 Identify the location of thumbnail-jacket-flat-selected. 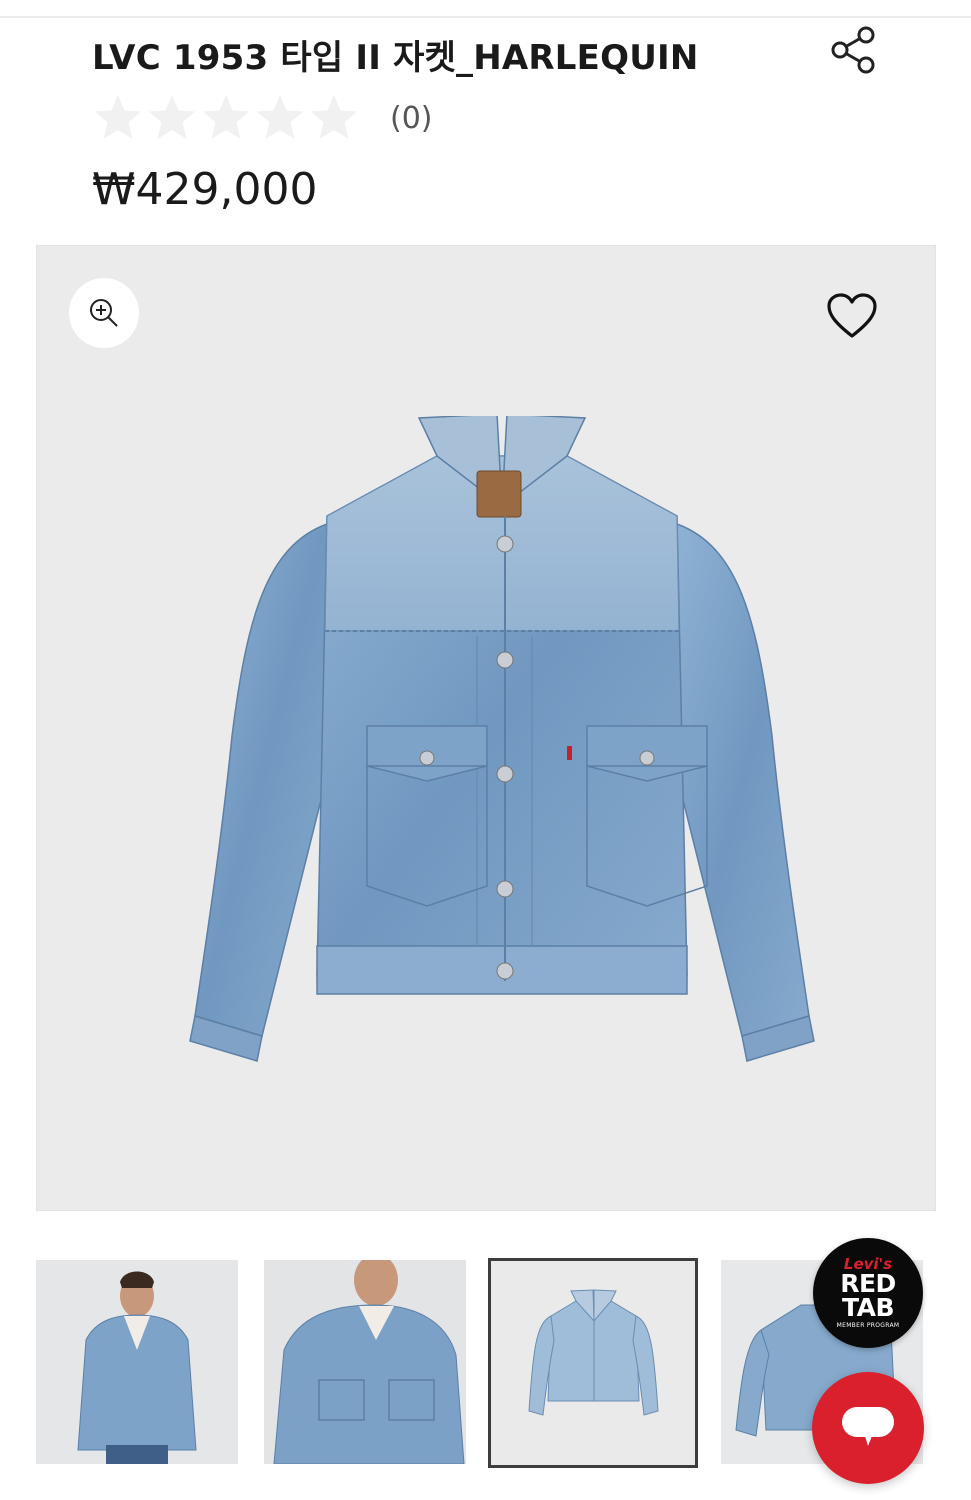
(593, 1363).